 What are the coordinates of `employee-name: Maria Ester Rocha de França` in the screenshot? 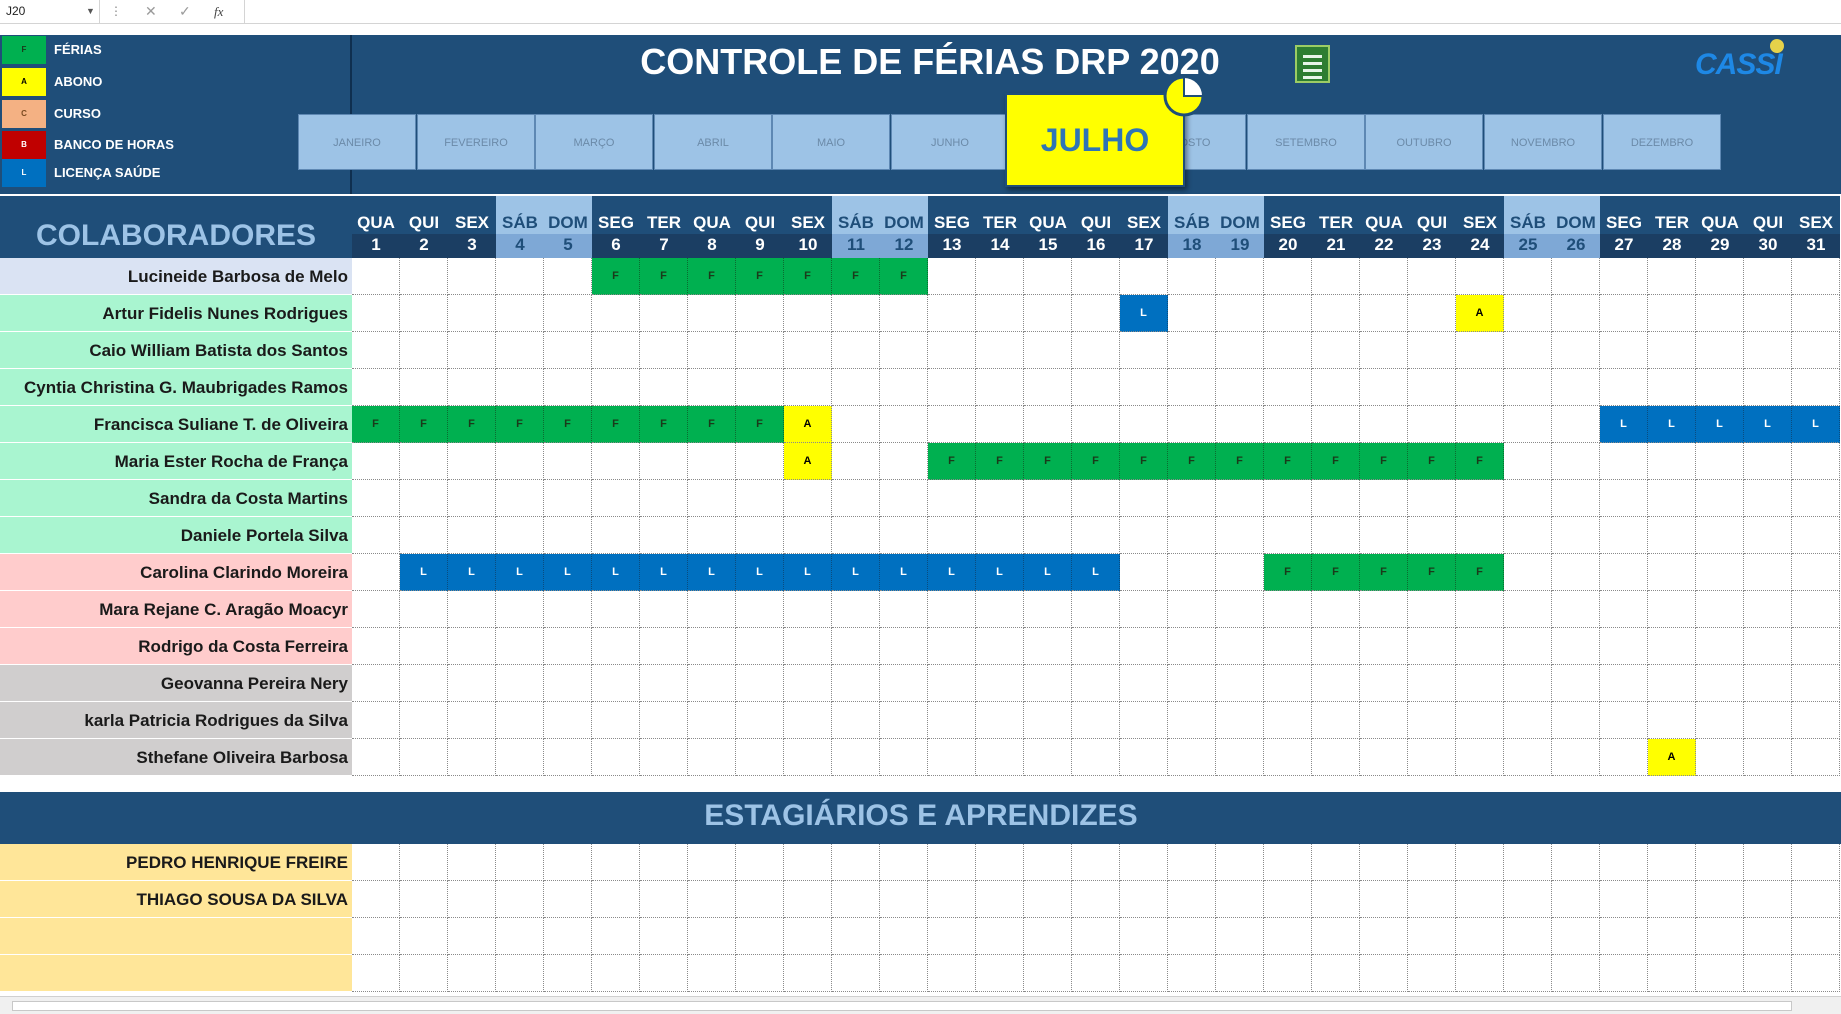 It's located at (176, 461).